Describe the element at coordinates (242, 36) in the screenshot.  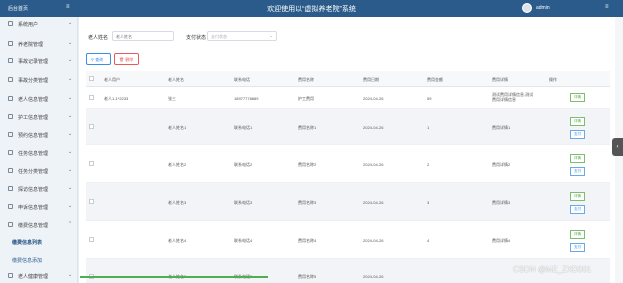
I see `pay-status-select: 支付状态 ⌄` at that location.